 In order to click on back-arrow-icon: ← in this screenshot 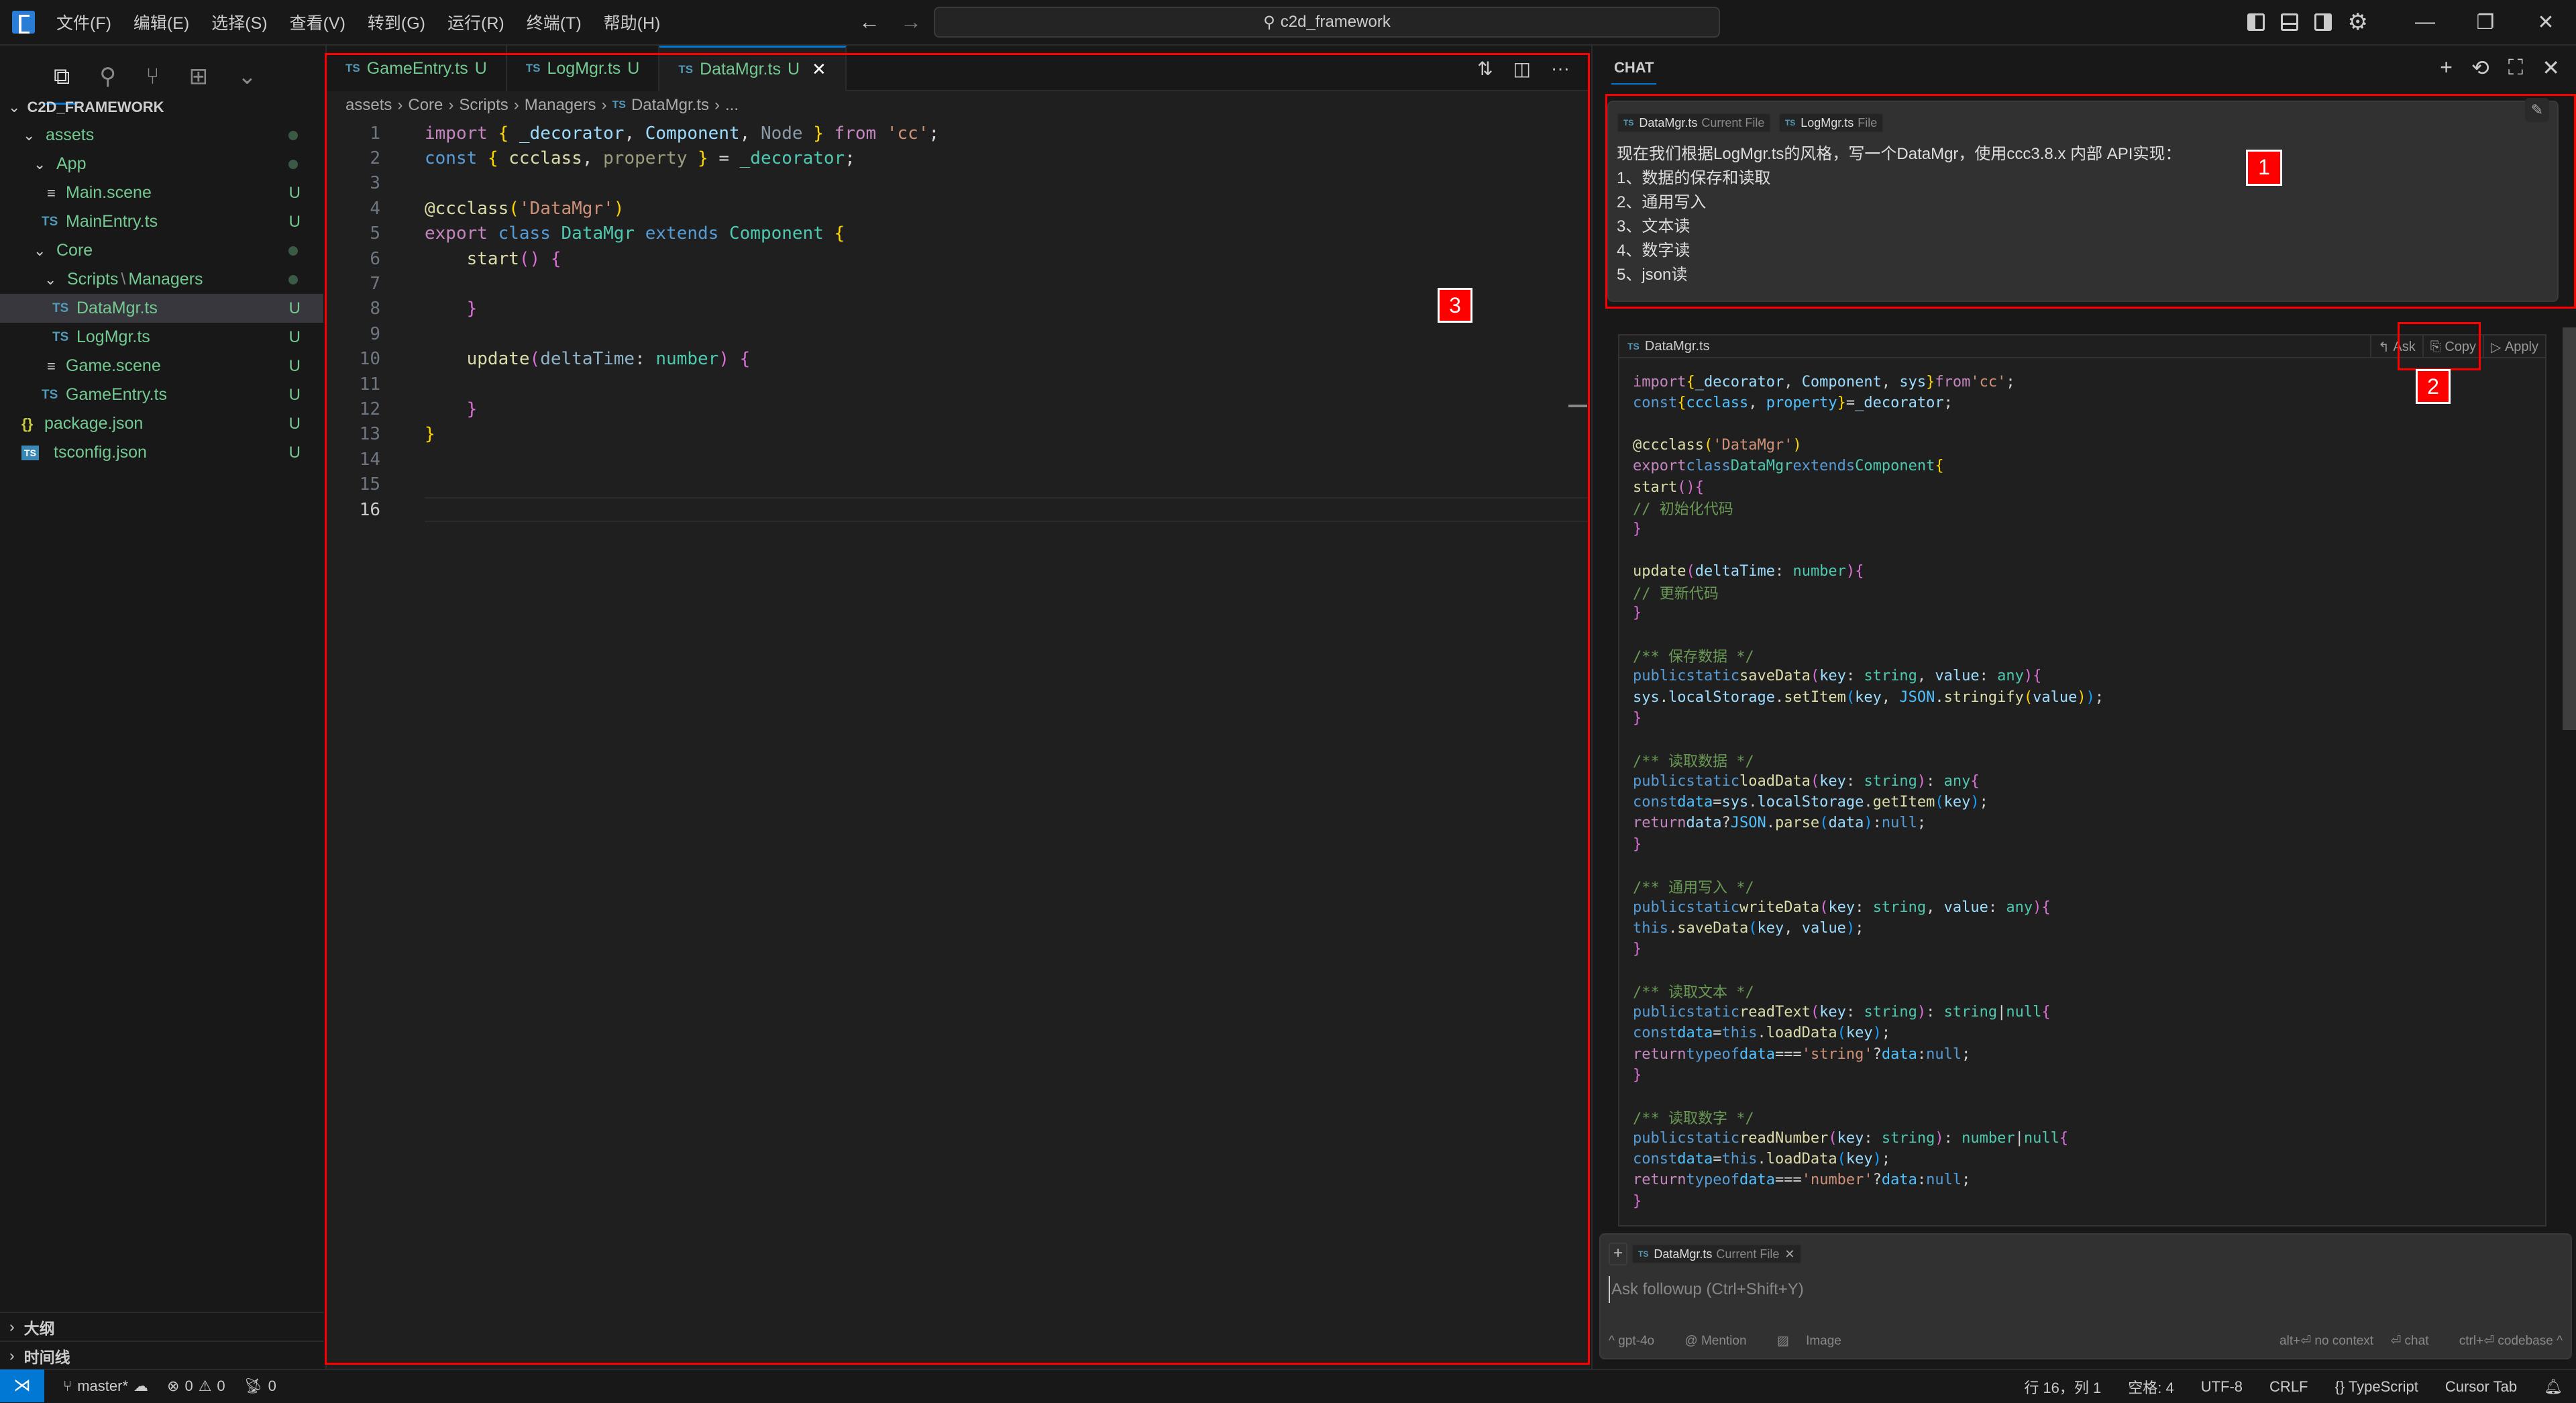, I will do `click(869, 22)`.